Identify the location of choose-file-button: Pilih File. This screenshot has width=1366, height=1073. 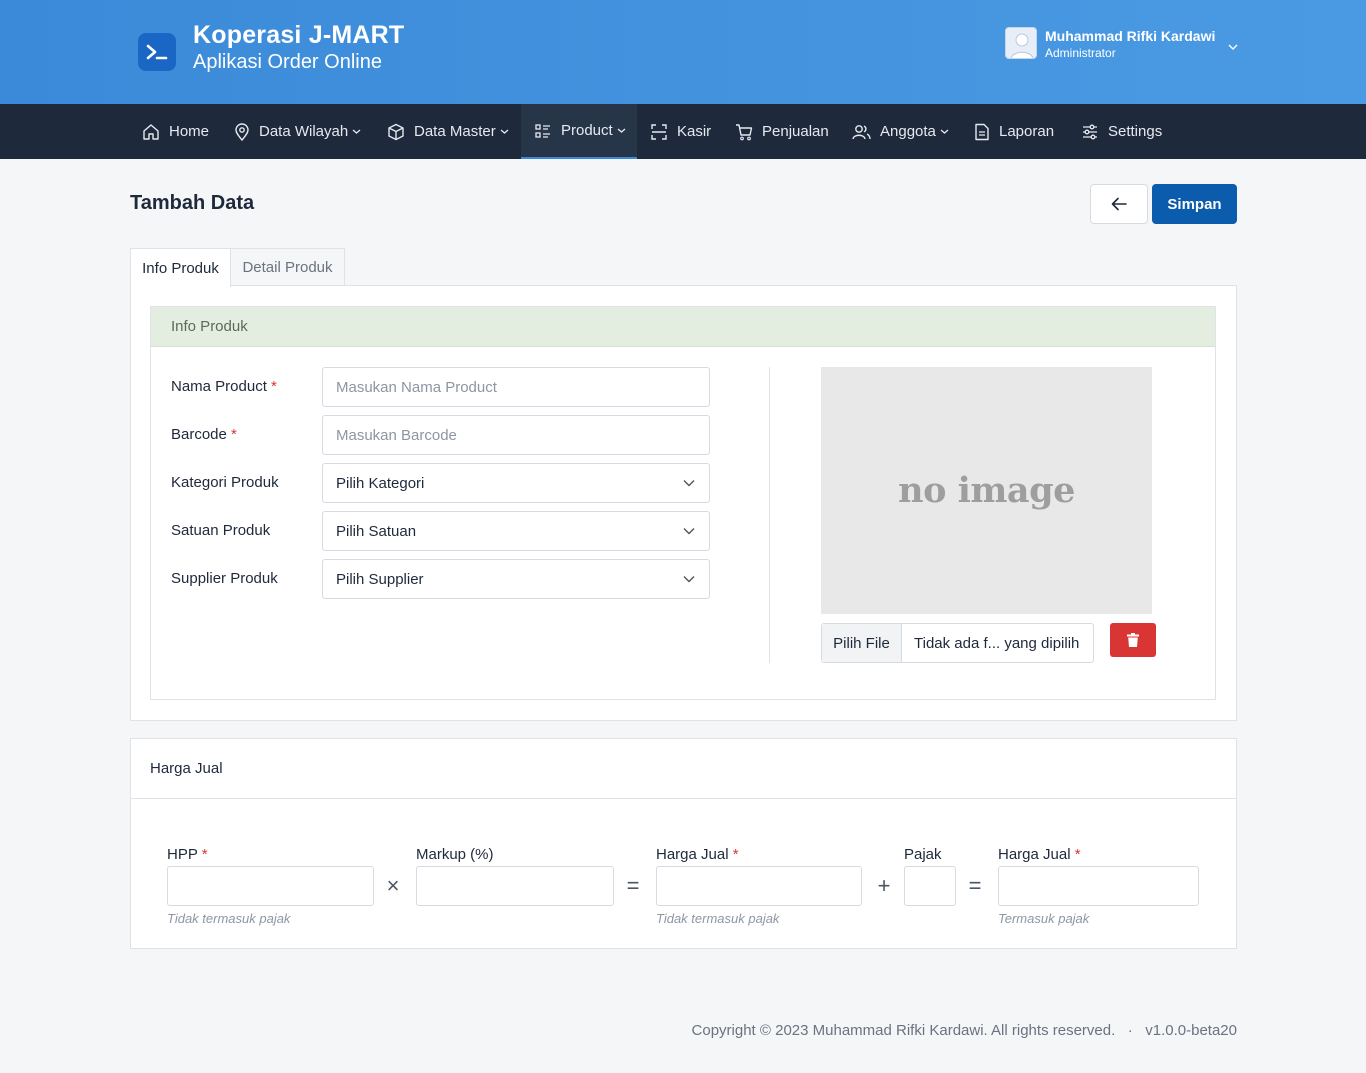
(862, 643).